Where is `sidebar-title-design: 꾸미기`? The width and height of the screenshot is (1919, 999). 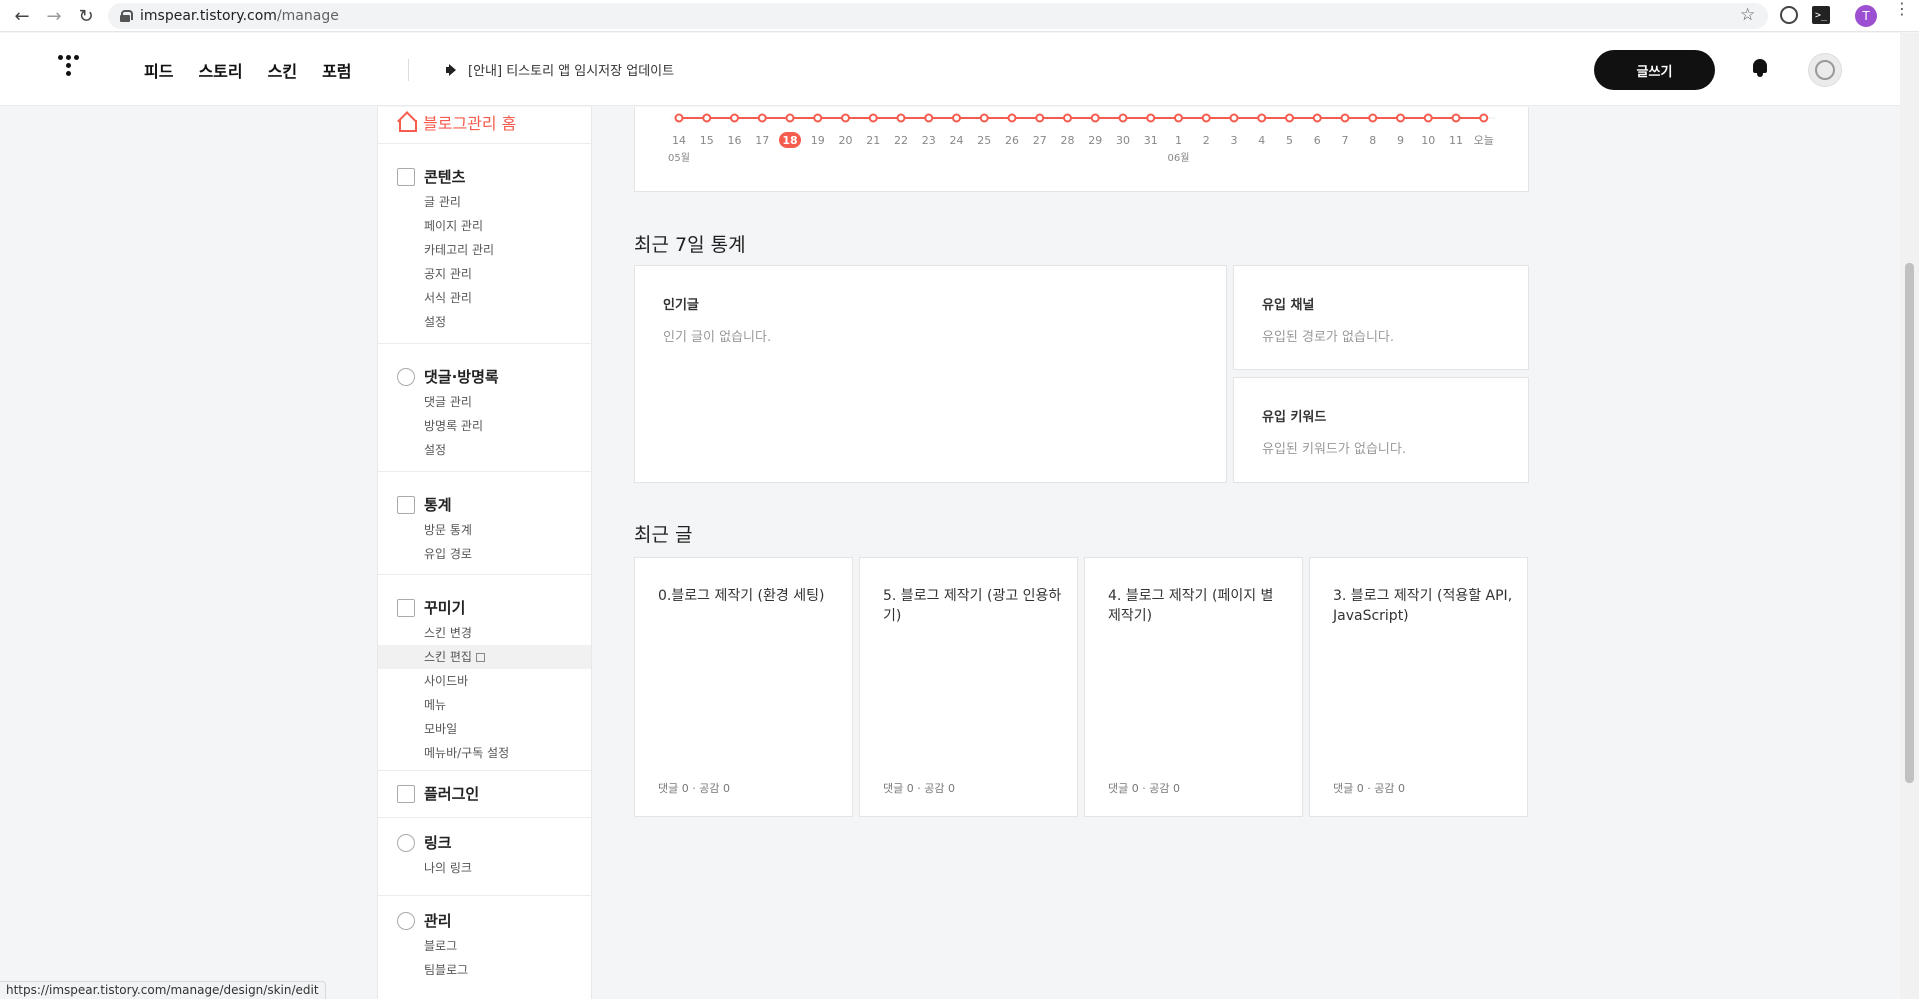 sidebar-title-design: 꾸미기 is located at coordinates (431, 607).